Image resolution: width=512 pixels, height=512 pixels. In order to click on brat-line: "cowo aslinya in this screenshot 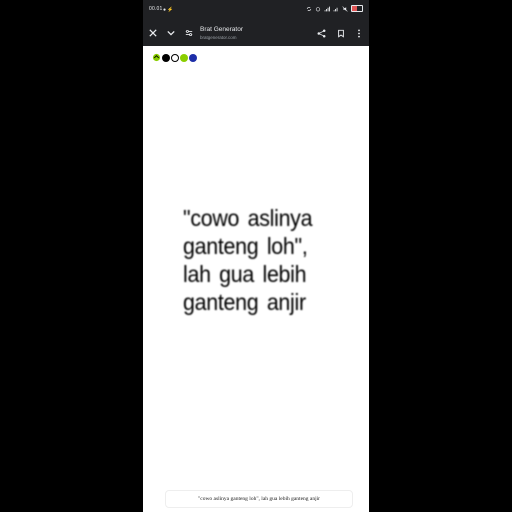, I will do `click(248, 218)`.